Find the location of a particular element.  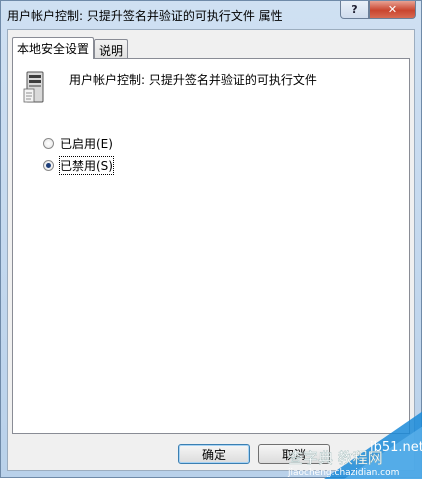

disabled-radio is located at coordinates (48, 165).